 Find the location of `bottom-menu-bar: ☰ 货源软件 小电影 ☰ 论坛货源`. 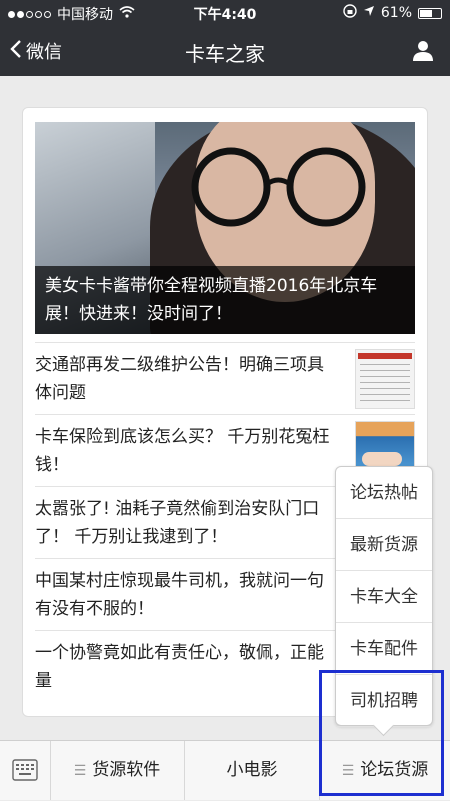

bottom-menu-bar: ☰ 货源软件 小电影 ☰ 论坛货源 is located at coordinates (225, 770).